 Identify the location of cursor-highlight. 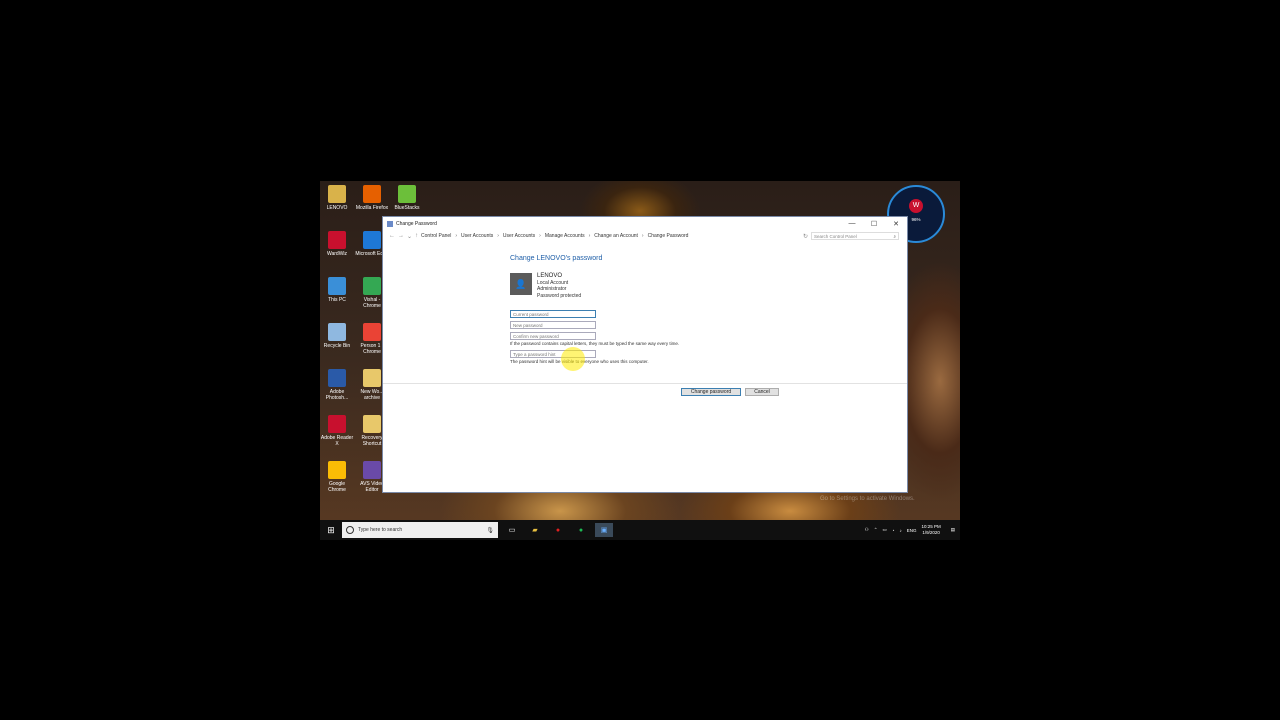
(573, 359).